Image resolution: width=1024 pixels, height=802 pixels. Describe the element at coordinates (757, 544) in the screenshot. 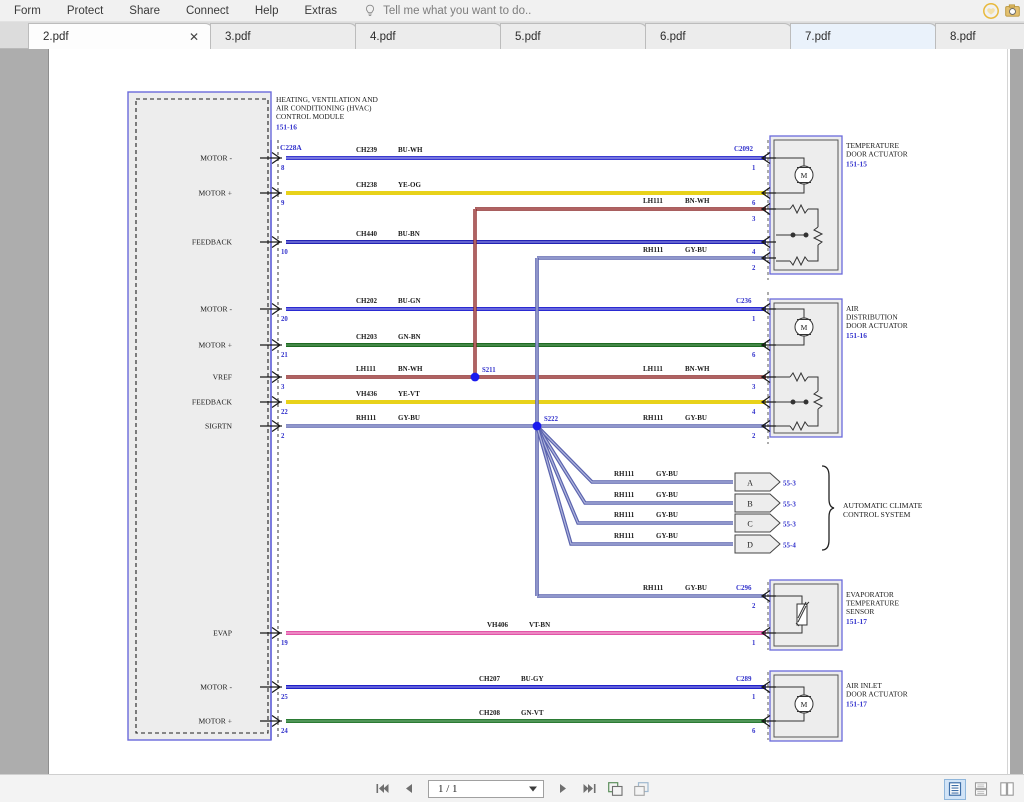

I see `branch-d-pentagon` at that location.